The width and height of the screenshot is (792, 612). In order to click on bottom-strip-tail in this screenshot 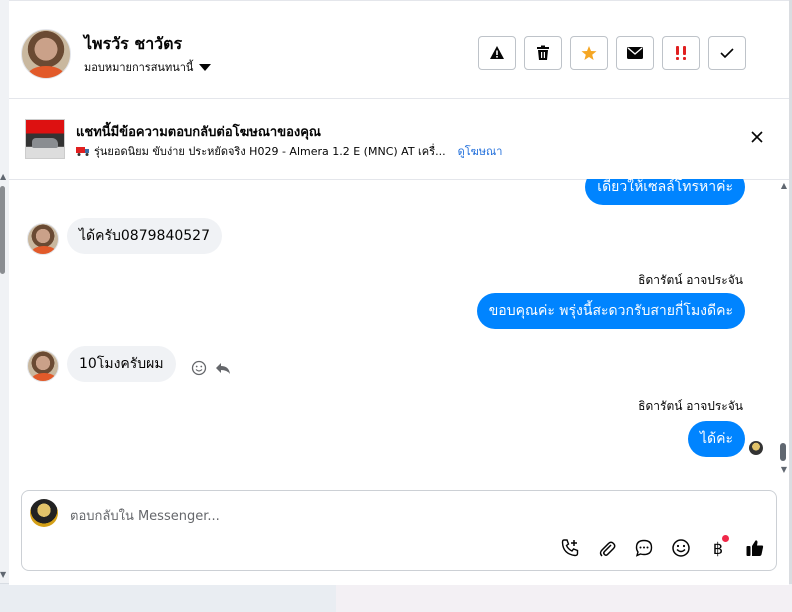, I will do `click(564, 598)`.